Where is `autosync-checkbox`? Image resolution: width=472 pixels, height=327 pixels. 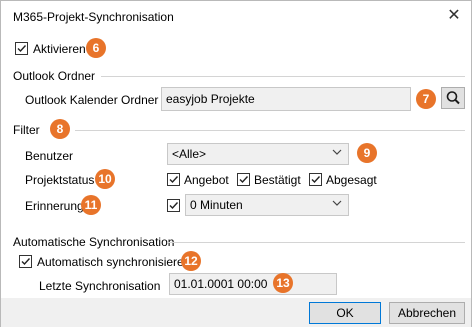 autosync-checkbox is located at coordinates (25, 261).